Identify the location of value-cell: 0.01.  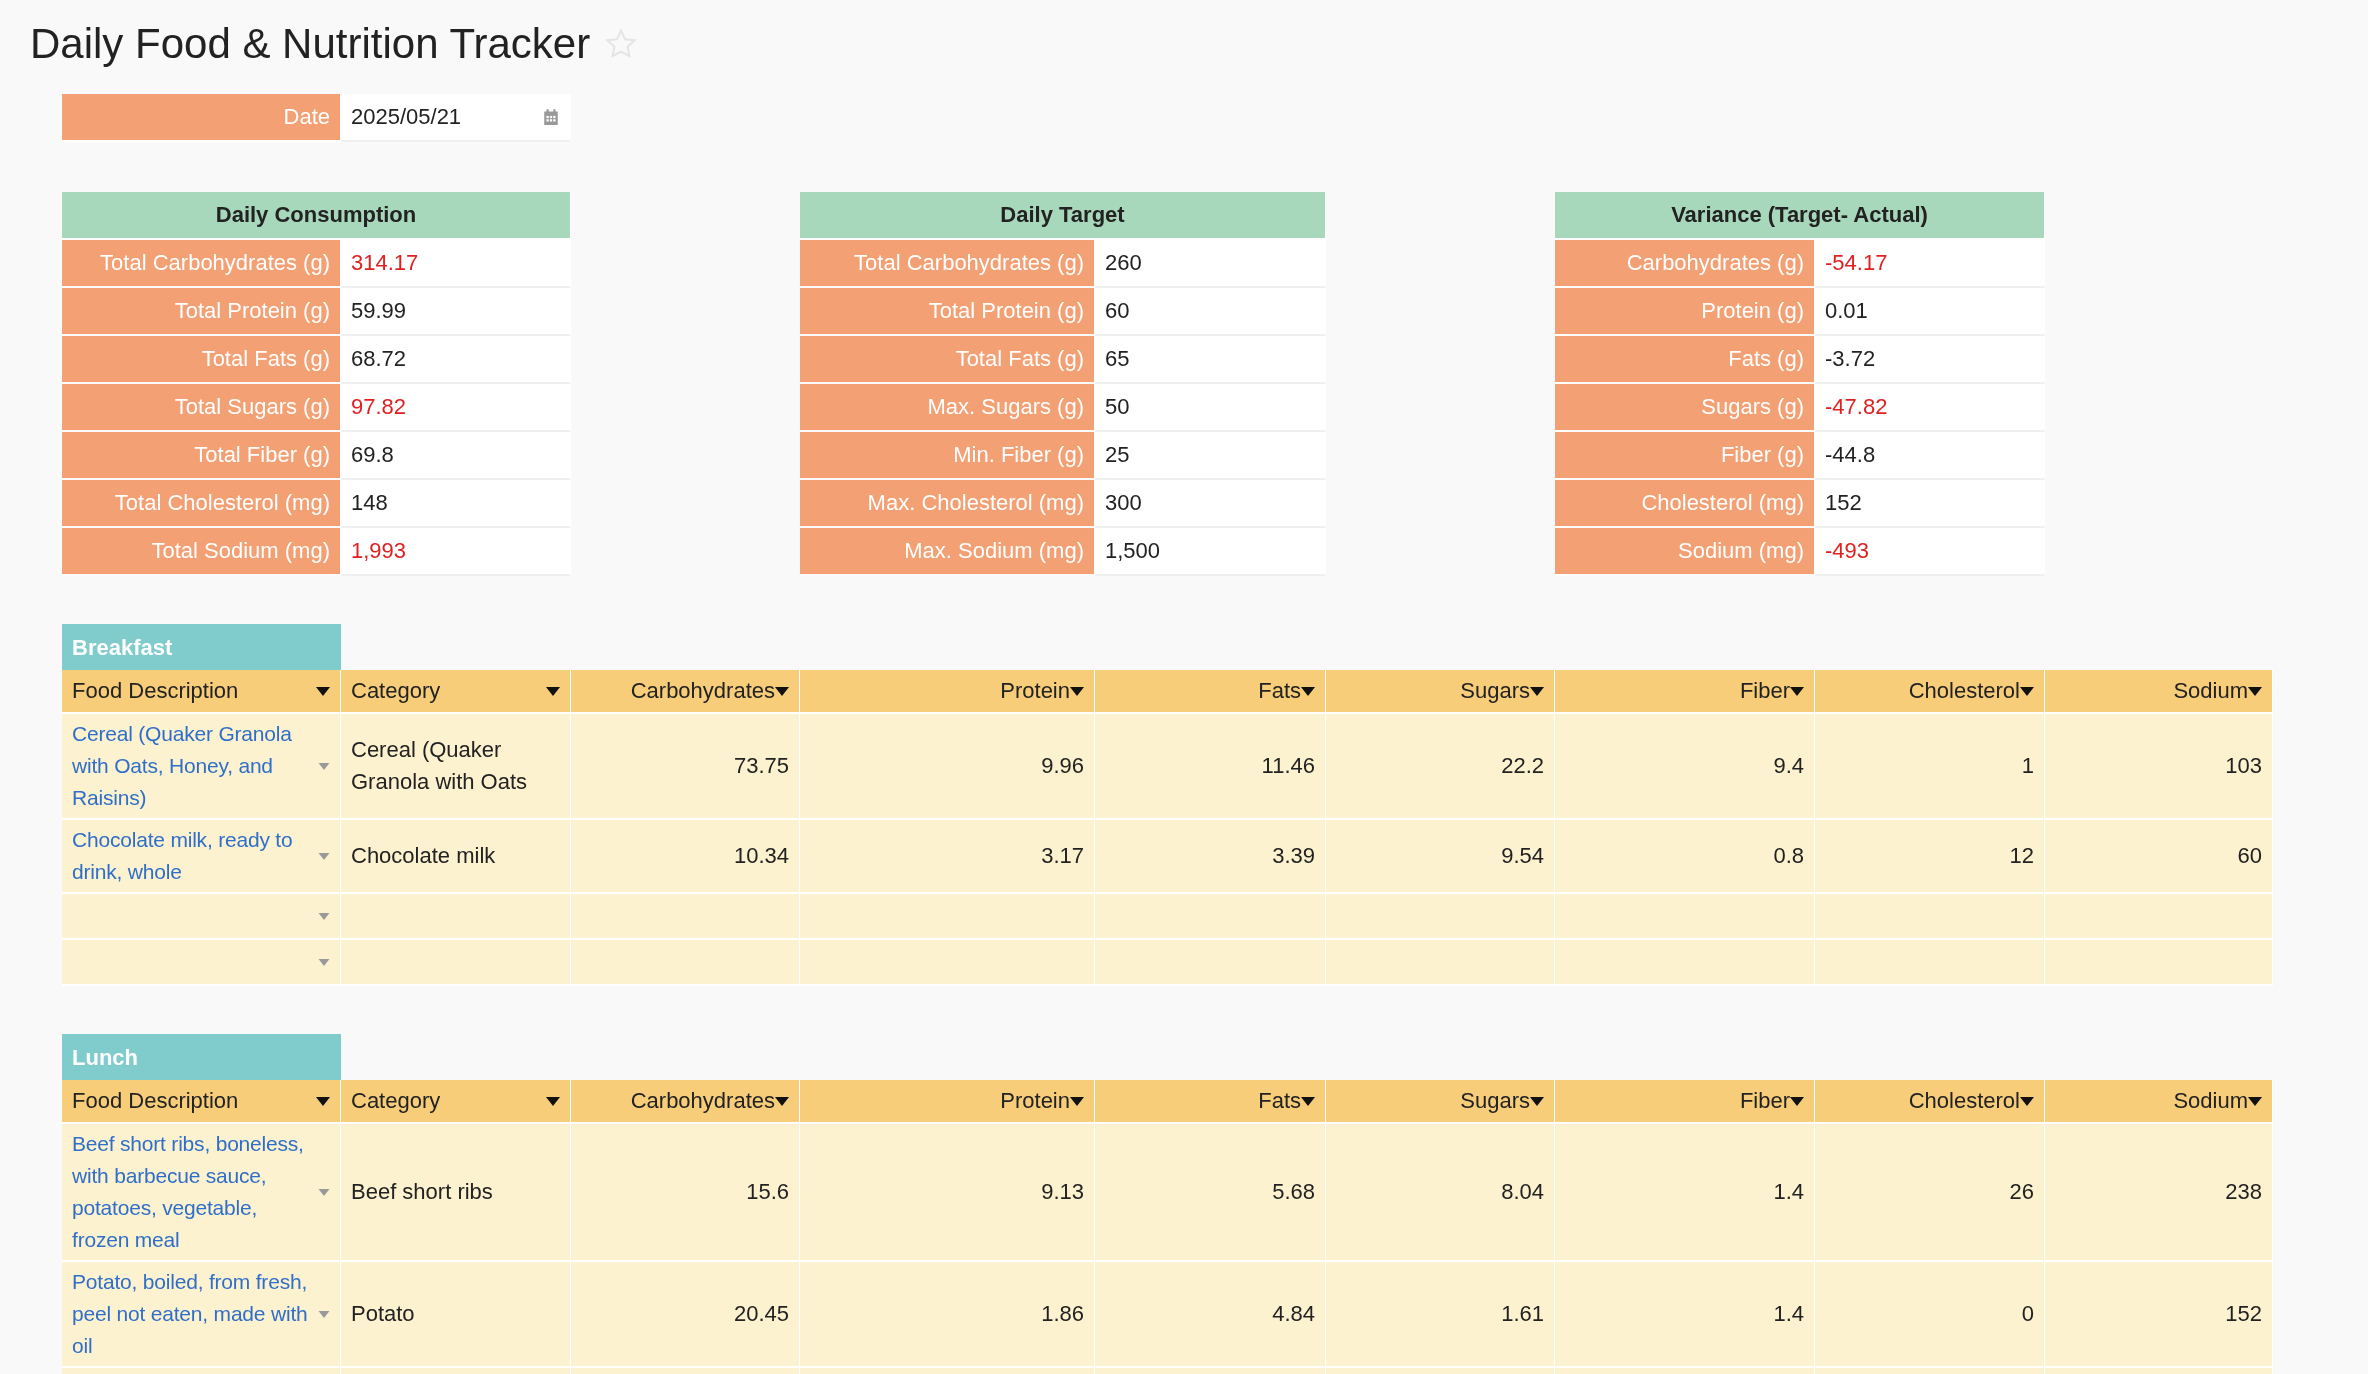
(1930, 312).